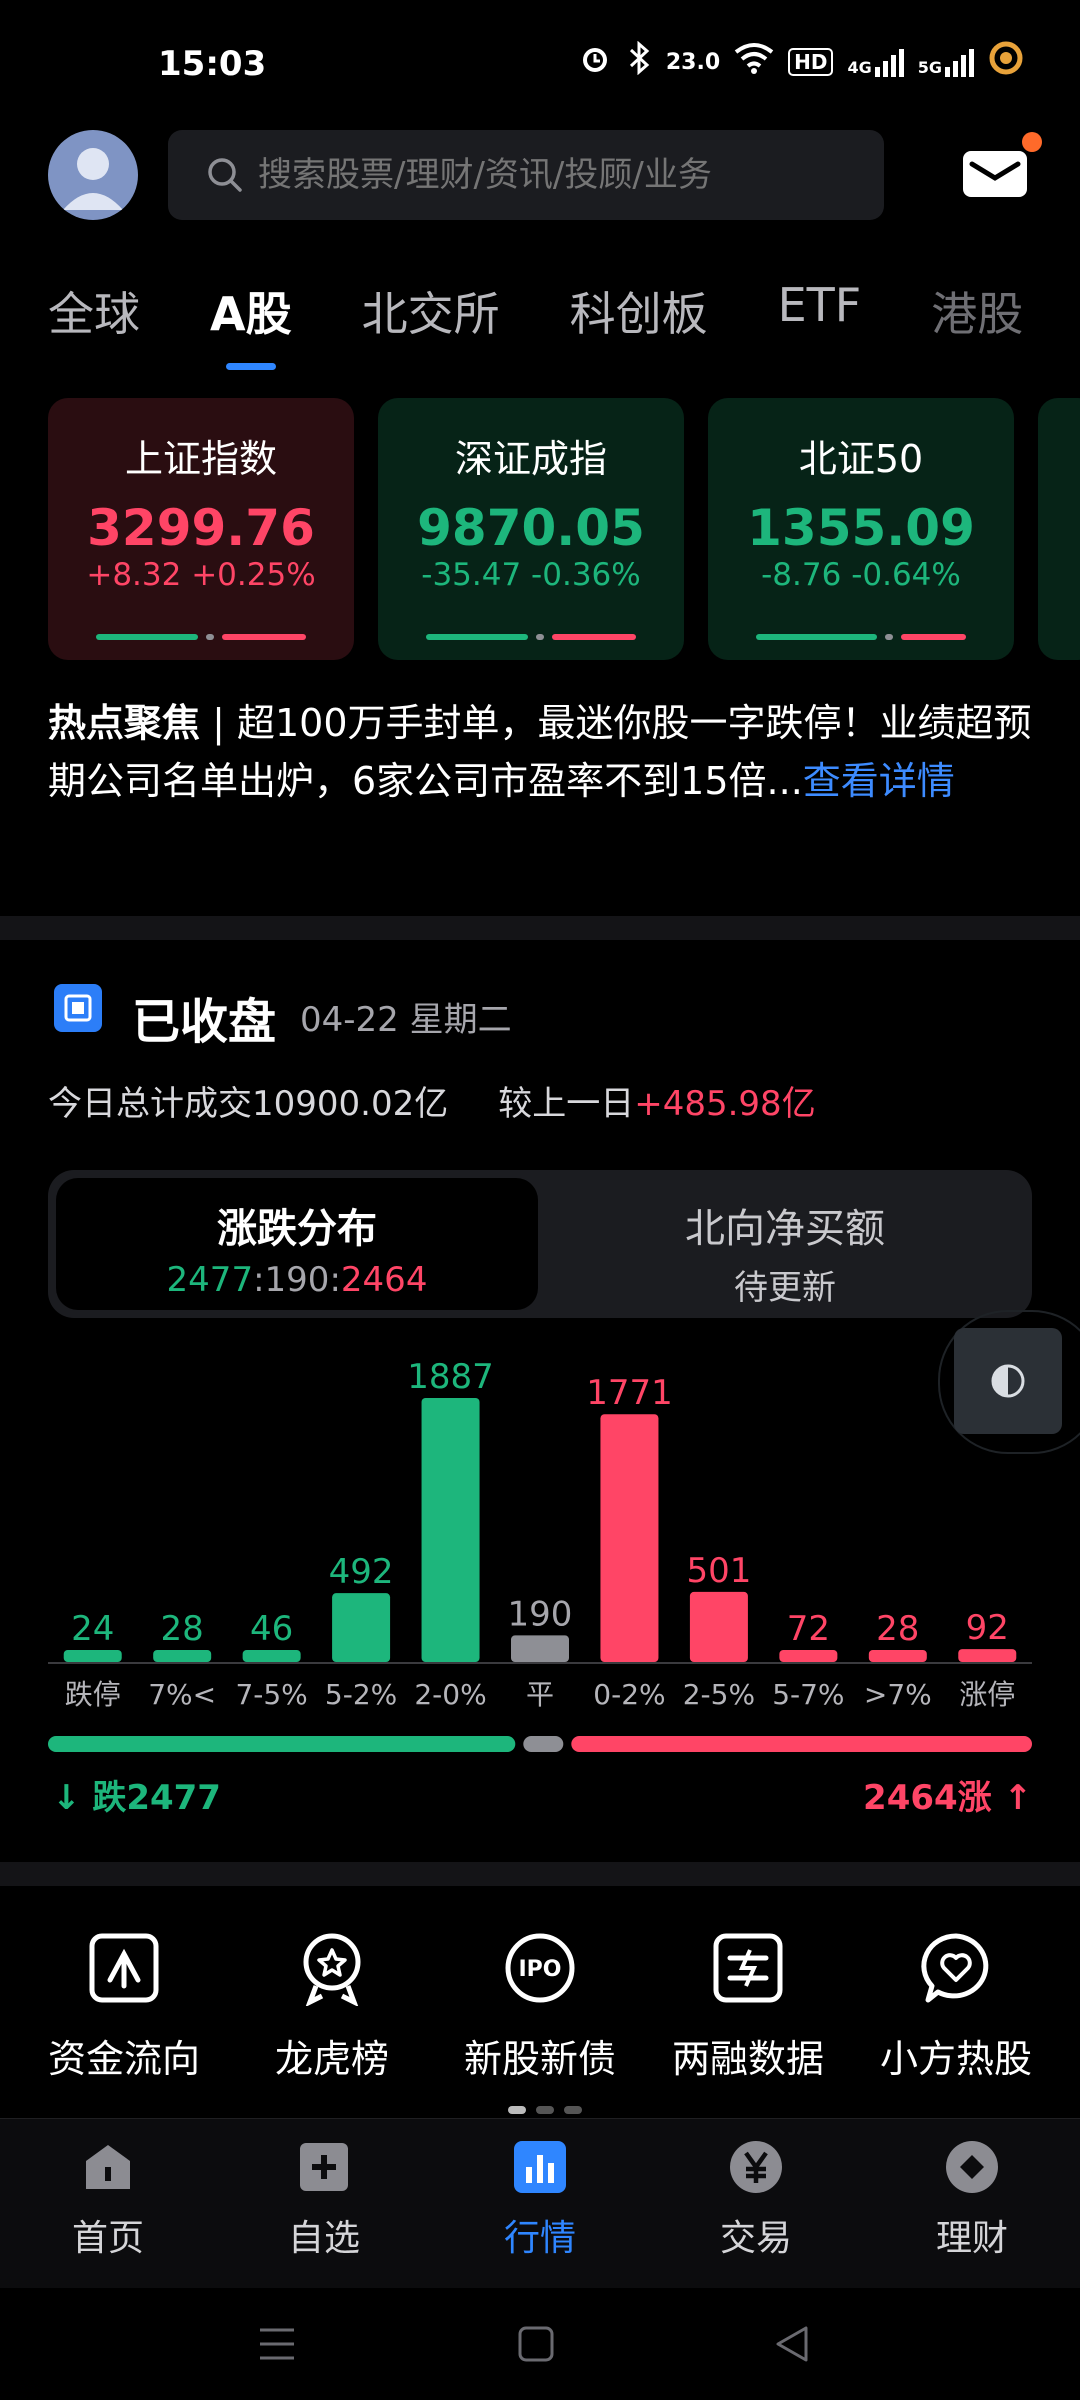 This screenshot has width=1080, height=2400. I want to click on nav-label: 理财, so click(971, 2238).